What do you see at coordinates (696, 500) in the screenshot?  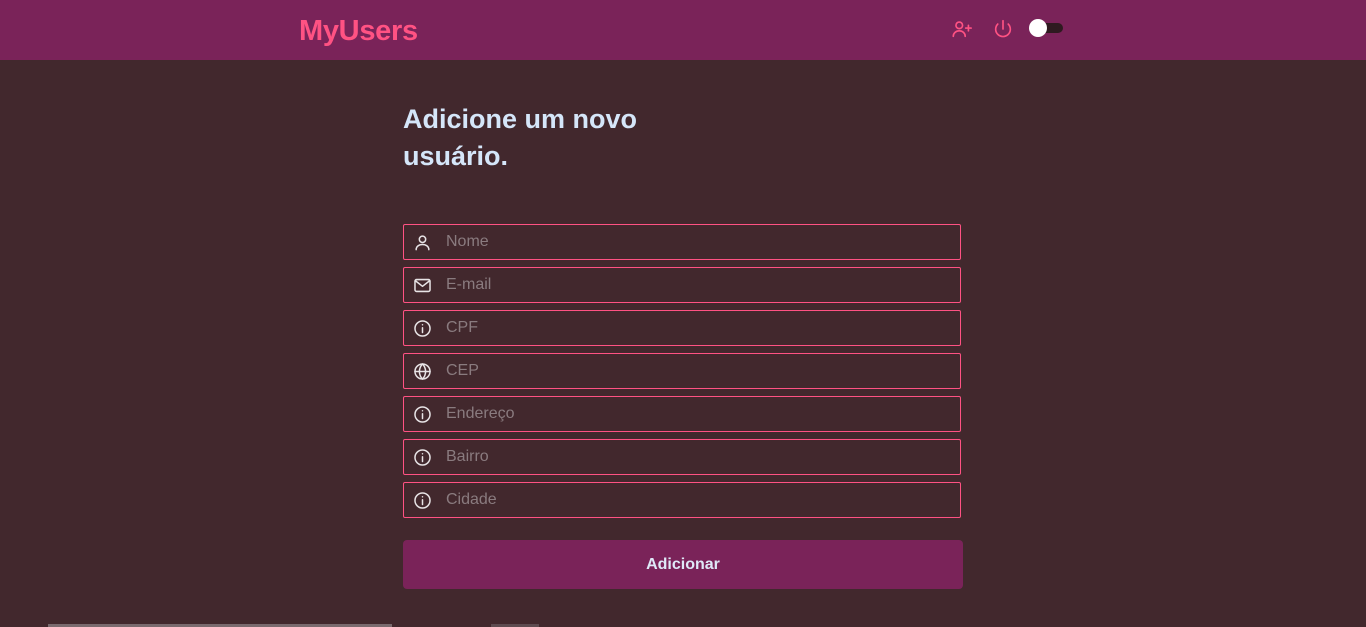 I see `city-input` at bounding box center [696, 500].